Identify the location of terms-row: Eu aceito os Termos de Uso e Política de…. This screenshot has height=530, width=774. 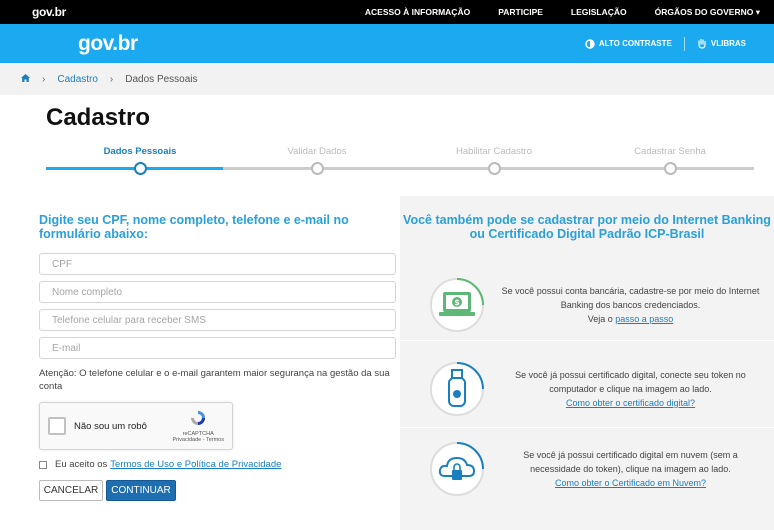
(217, 464).